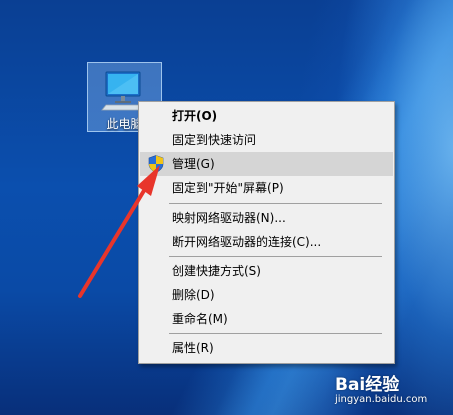 Image resolution: width=453 pixels, height=415 pixels. Describe the element at coordinates (367, 385) in the screenshot. I see `watermark-logo: Bai经验` at that location.